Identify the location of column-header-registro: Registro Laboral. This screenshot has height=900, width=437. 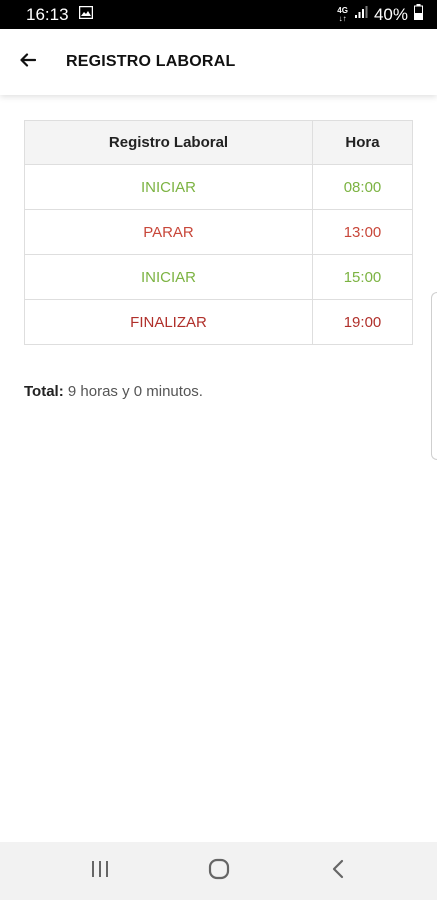
(168, 142).